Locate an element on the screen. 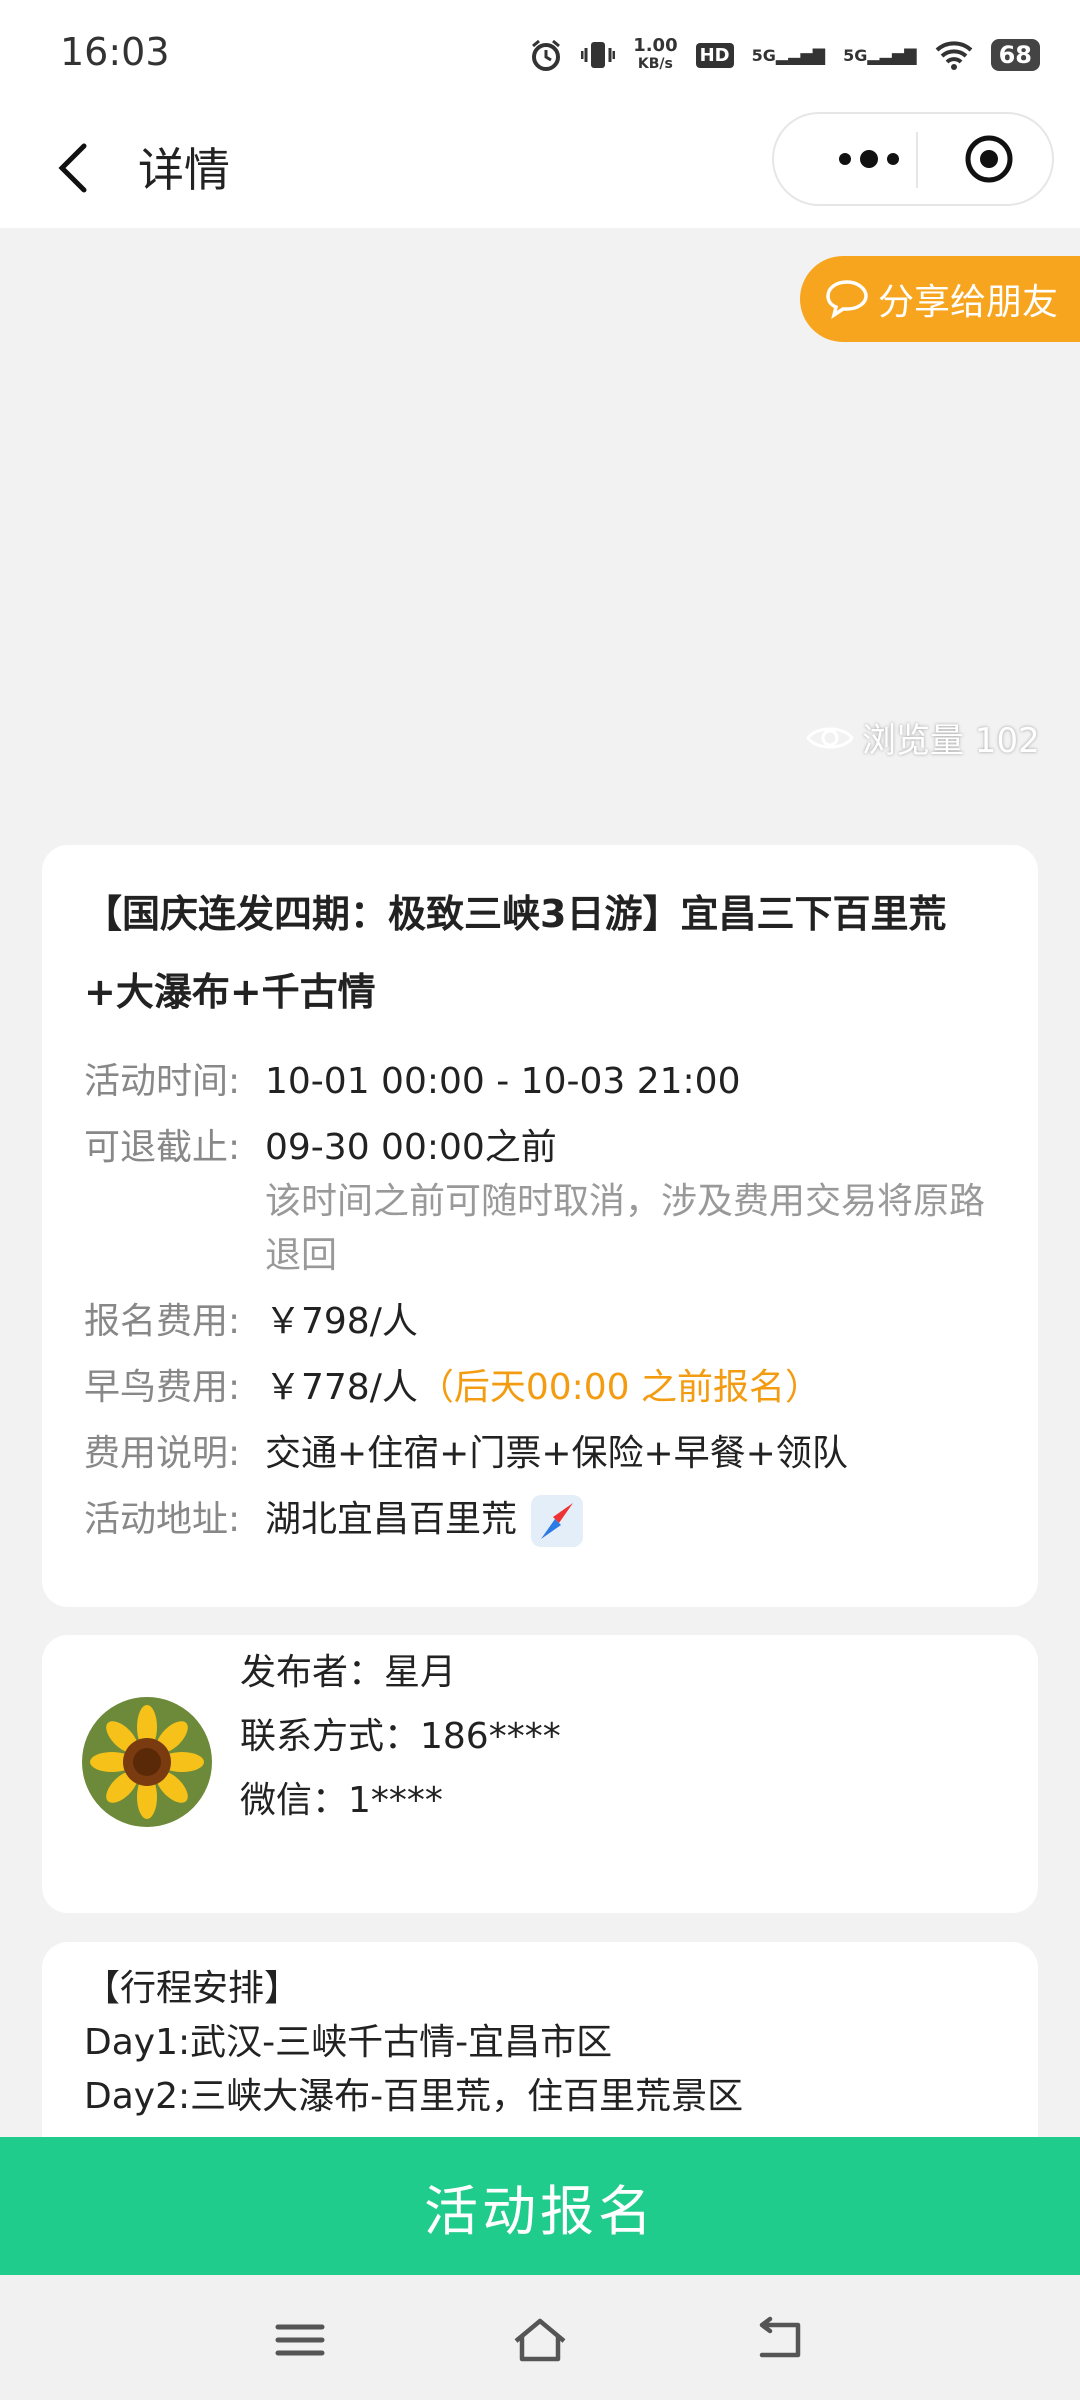 The height and width of the screenshot is (2400, 1080). publisher-card: 发布者：星月 联系方式：186**** 微信：1**** is located at coordinates (540, 1774).